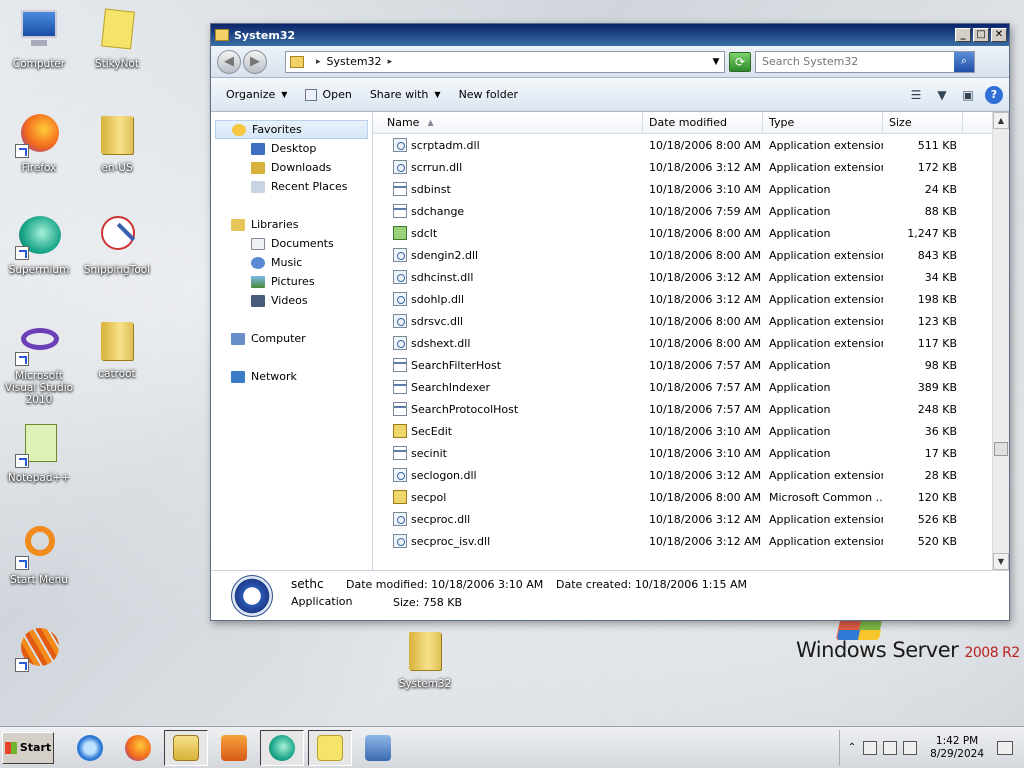 The width and height of the screenshot is (1024, 768). What do you see at coordinates (234, 748) in the screenshot?
I see `taskbar-media-player-button` at bounding box center [234, 748].